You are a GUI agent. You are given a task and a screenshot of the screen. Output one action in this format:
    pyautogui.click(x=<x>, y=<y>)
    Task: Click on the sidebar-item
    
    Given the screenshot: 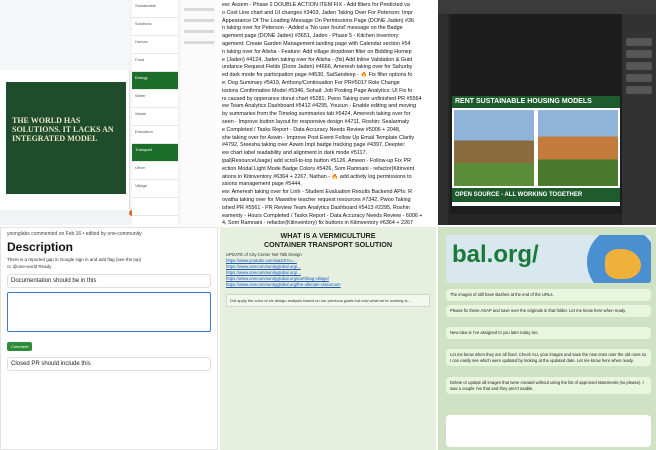 What is the action you would take?
    pyautogui.click(x=155, y=207)
    